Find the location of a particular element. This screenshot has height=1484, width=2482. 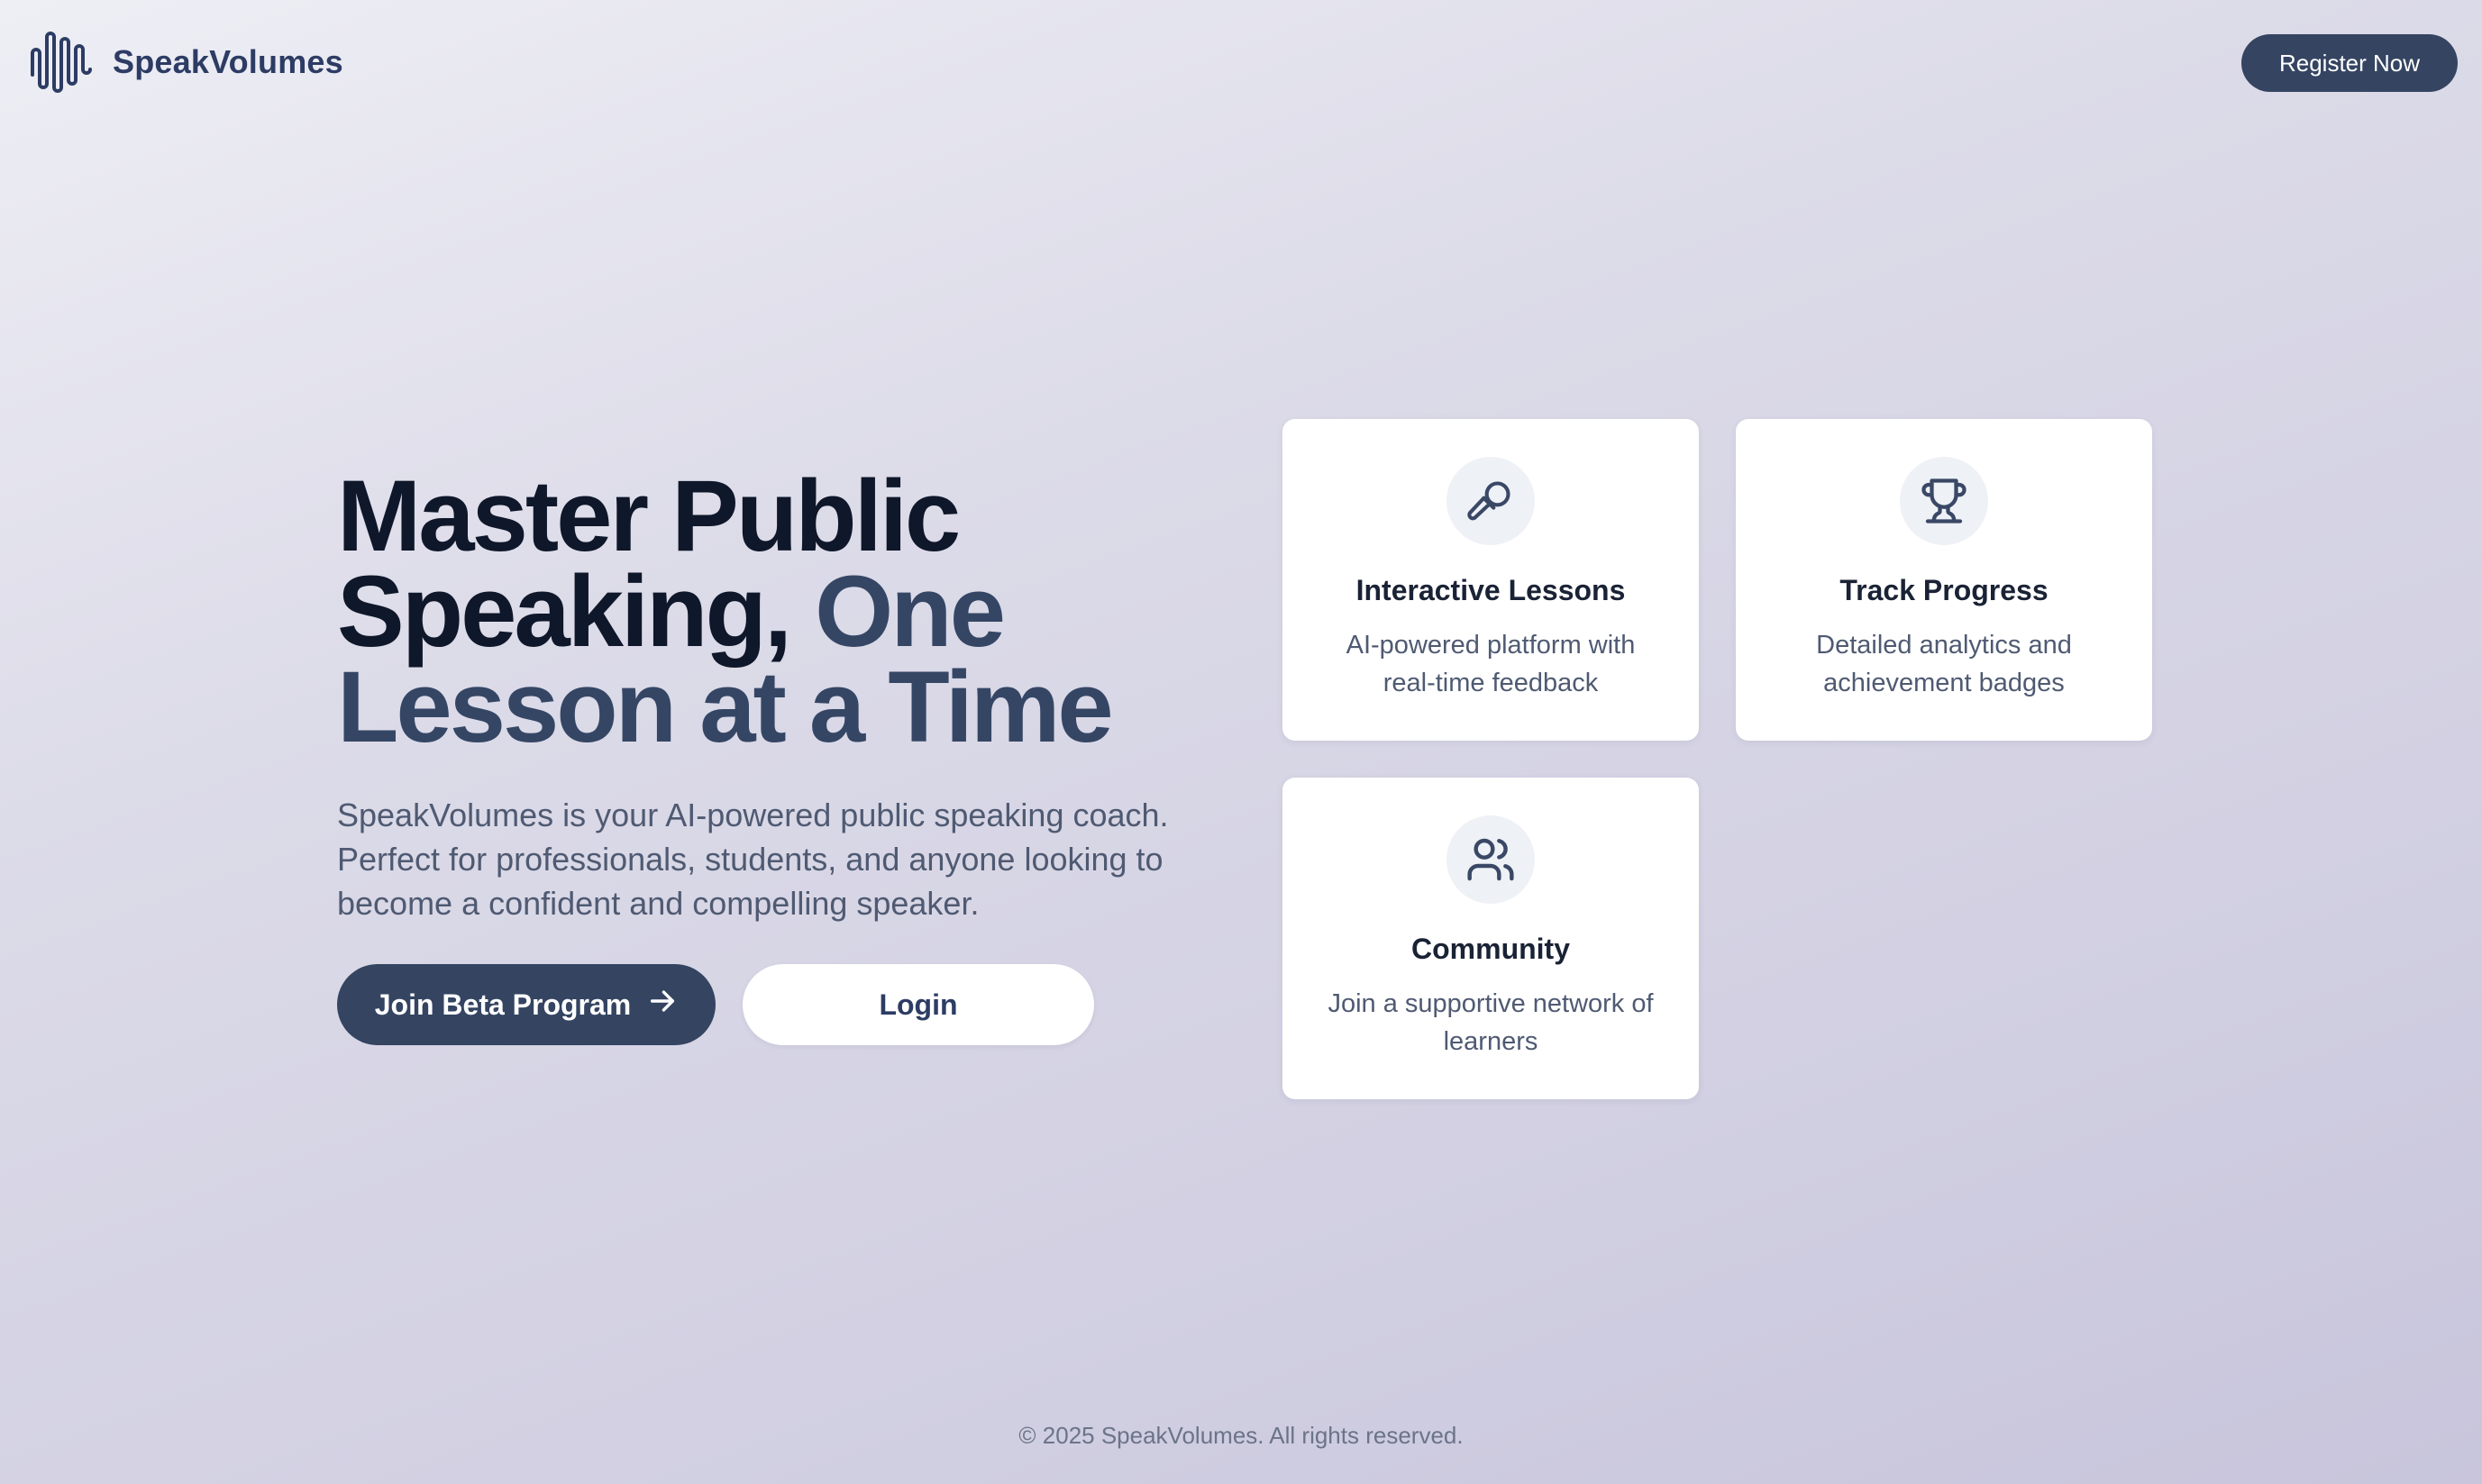

site-header: SpeakVolumes Register Now is located at coordinates (1241, 63).